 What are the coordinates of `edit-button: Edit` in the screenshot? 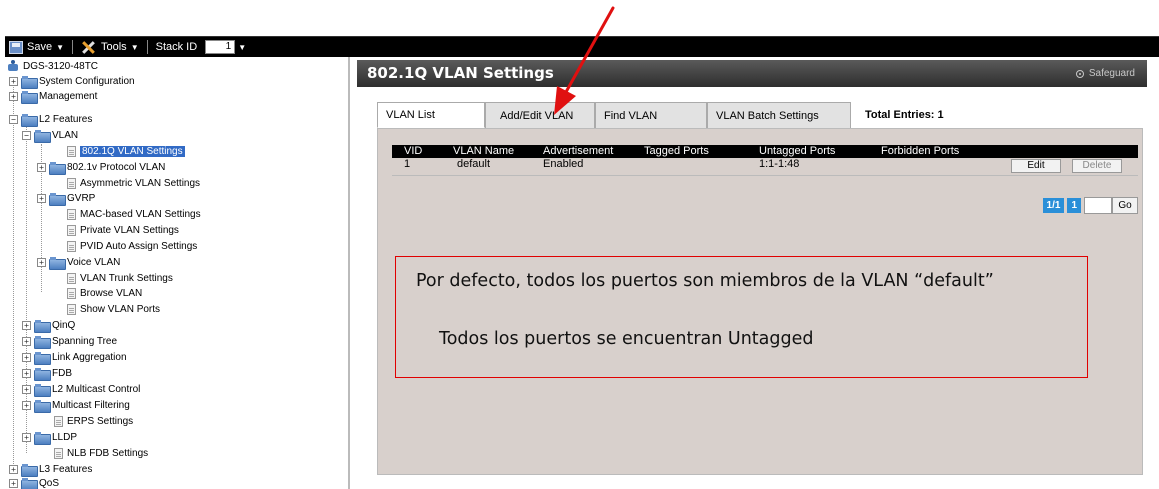 It's located at (1036, 166).